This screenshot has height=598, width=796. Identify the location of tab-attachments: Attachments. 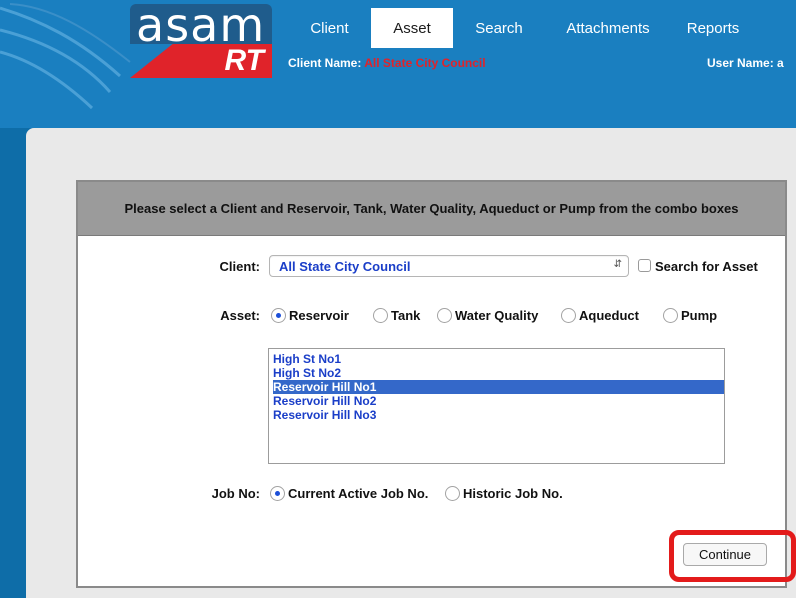
(608, 28).